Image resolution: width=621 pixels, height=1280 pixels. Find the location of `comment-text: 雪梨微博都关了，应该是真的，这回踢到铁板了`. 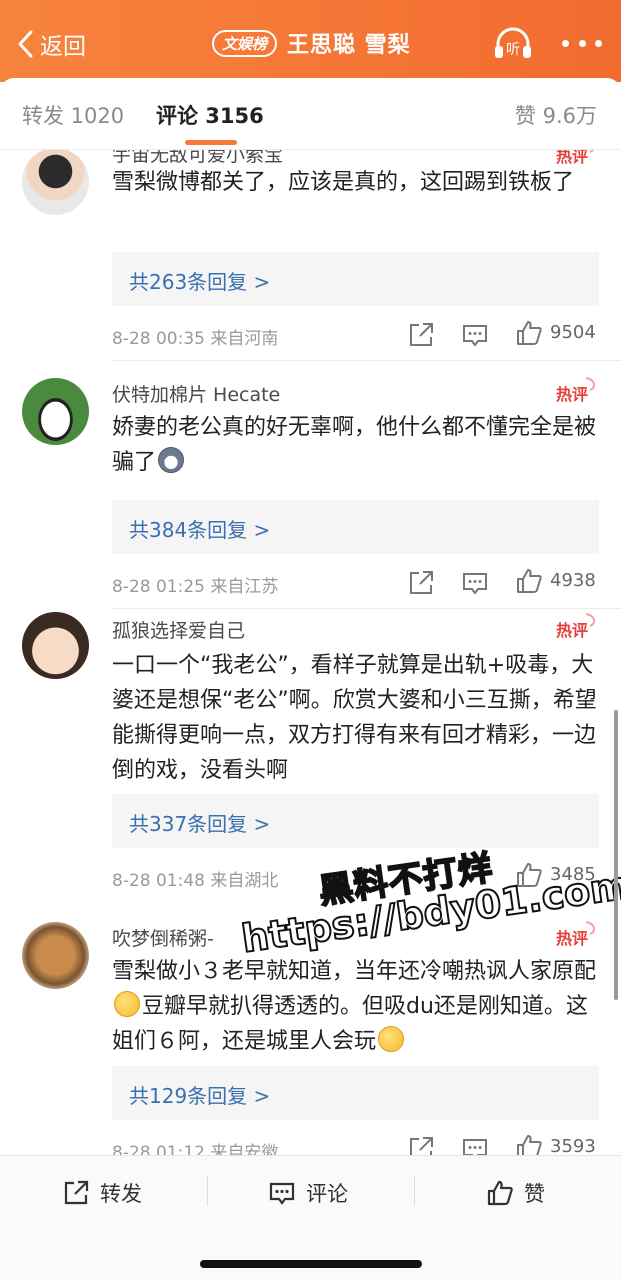

comment-text: 雪梨微博都关了，应该是真的，这回踢到铁板了 is located at coordinates (343, 182).